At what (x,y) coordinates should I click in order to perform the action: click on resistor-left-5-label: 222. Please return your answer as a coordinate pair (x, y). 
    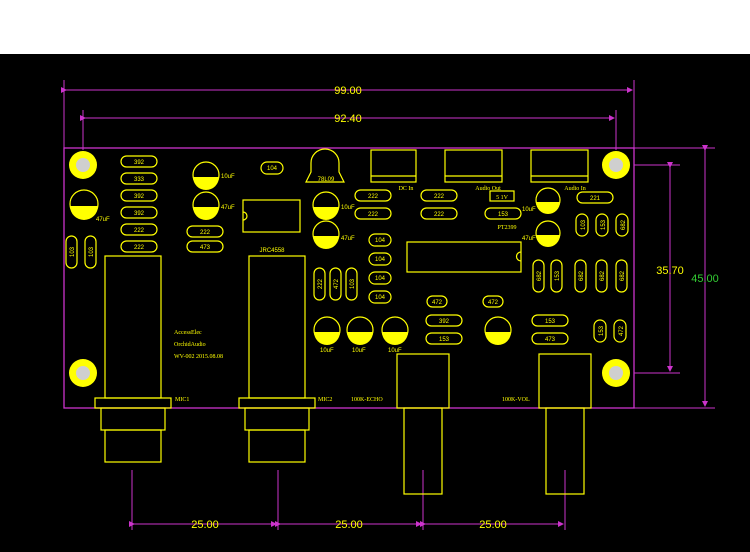
    Looking at the image, I should click on (139, 248).